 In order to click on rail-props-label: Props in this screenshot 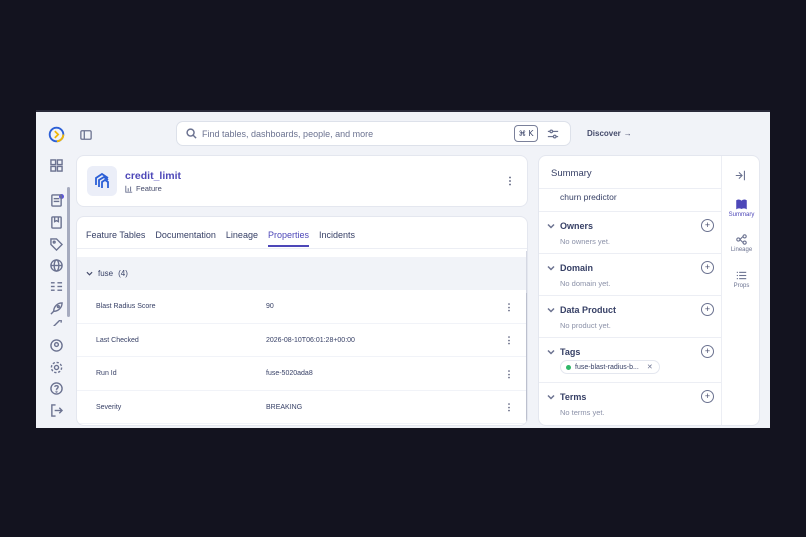, I will do `click(741, 286)`.